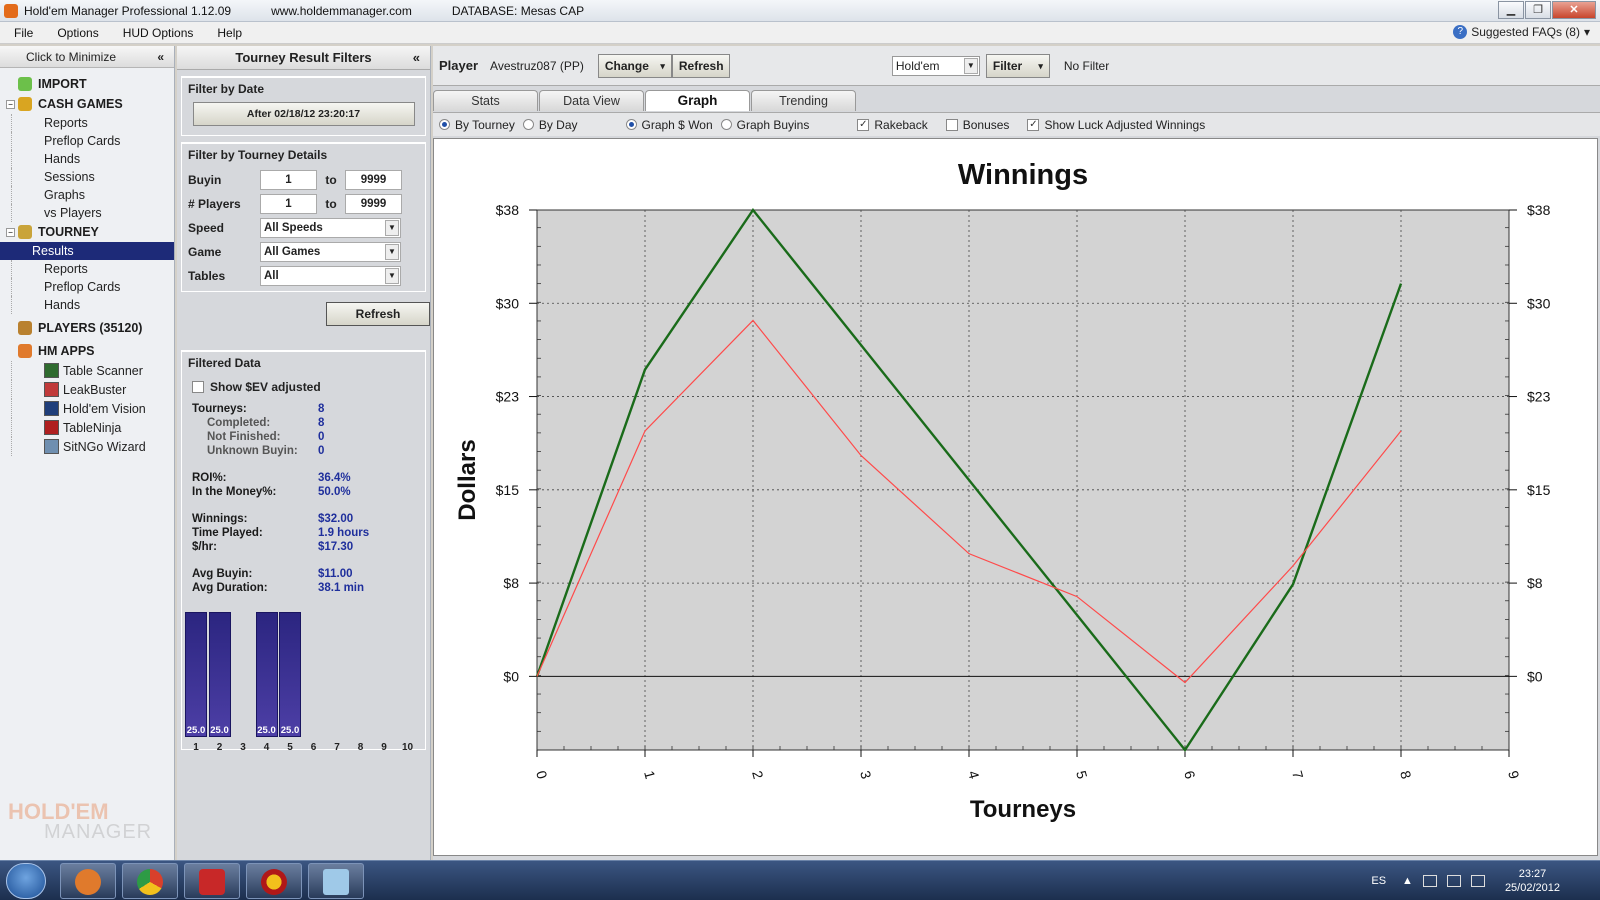 The width and height of the screenshot is (1600, 900). What do you see at coordinates (591, 100) in the screenshot?
I see `tab-data-view: Data View` at bounding box center [591, 100].